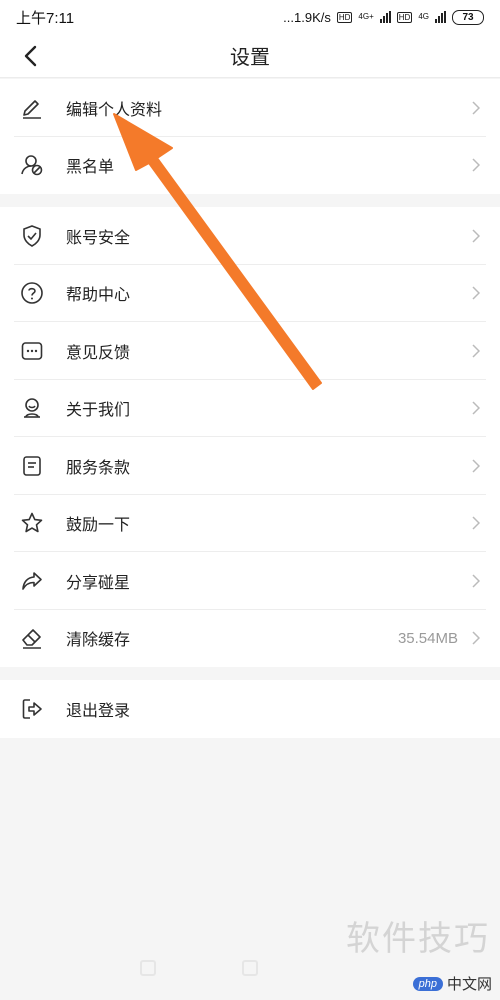 This screenshot has width=500, height=1000. I want to click on row-label: 清除缓存, so click(98, 641).